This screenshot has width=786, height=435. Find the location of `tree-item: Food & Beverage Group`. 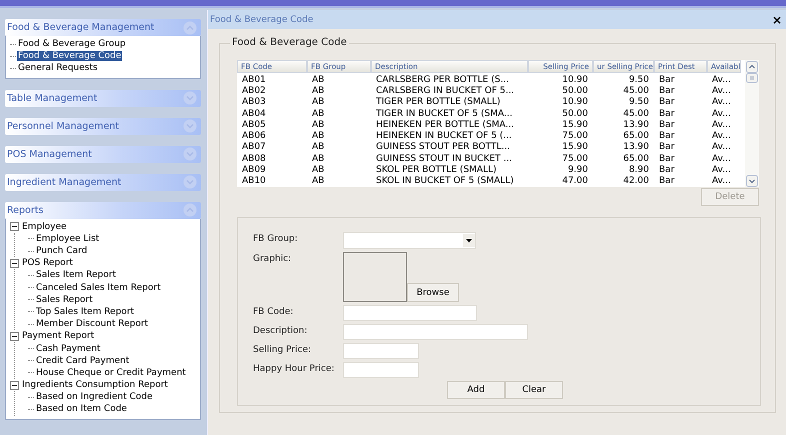

tree-item: Food & Beverage Group is located at coordinates (72, 44).